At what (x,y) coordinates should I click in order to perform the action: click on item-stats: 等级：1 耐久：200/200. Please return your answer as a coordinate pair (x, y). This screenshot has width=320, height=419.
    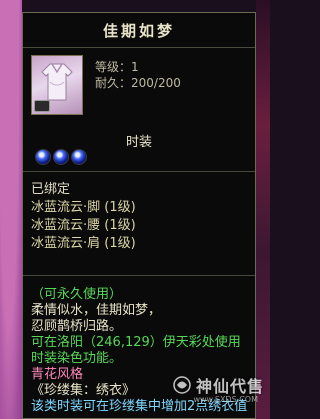
    Looking at the image, I should click on (138, 75).